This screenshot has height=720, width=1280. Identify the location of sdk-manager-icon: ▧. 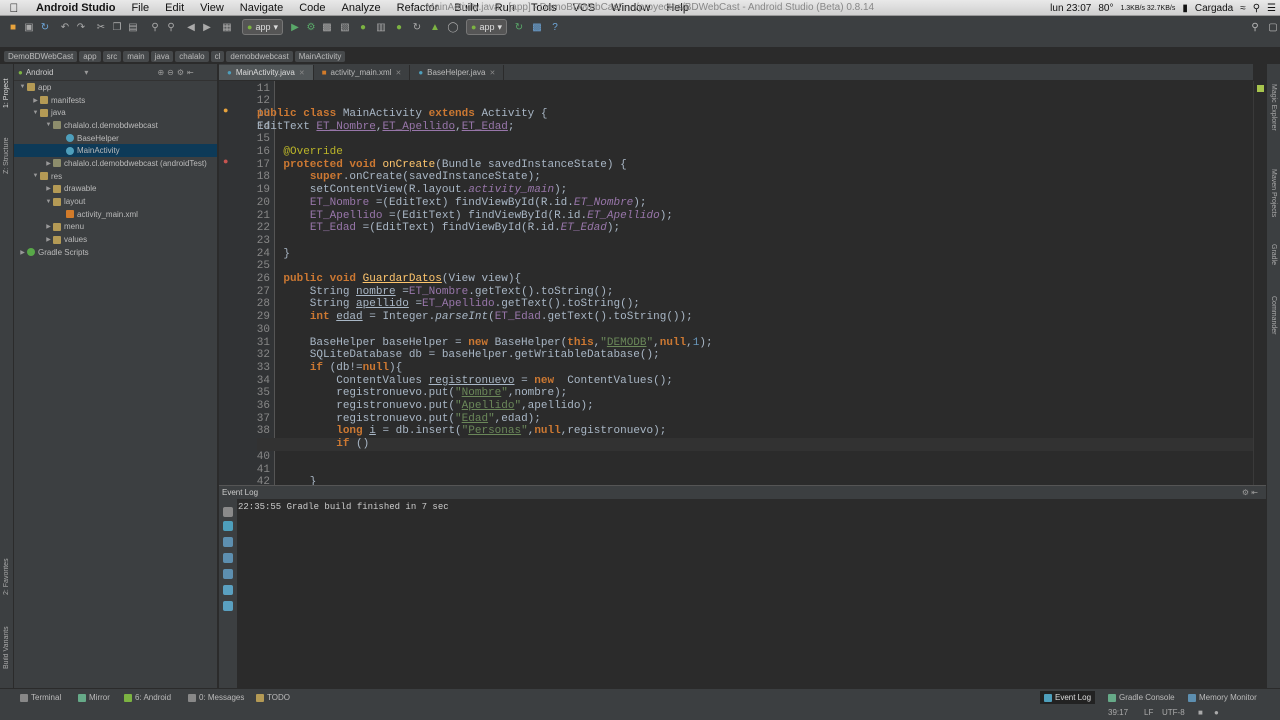
(345, 27).